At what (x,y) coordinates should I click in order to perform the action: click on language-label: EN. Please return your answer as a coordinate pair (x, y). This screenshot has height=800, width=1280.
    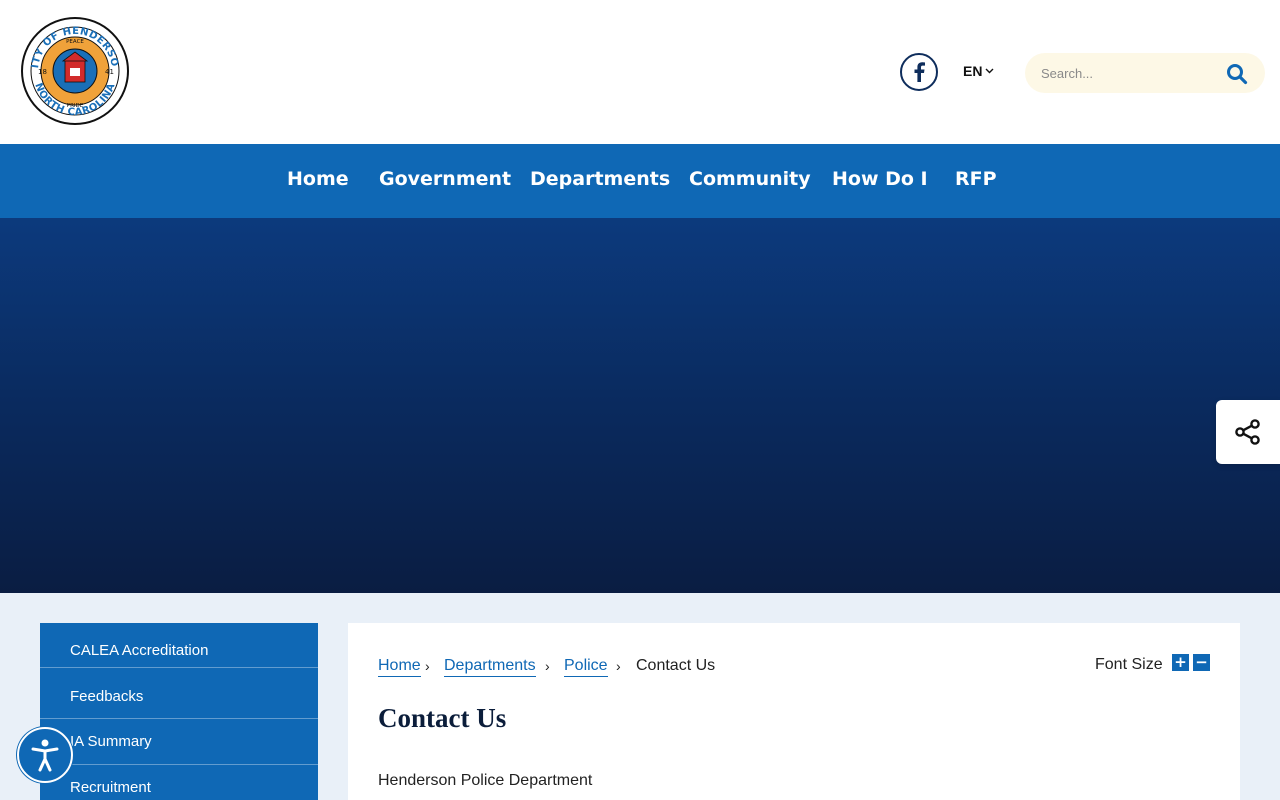
    Looking at the image, I should click on (973, 71).